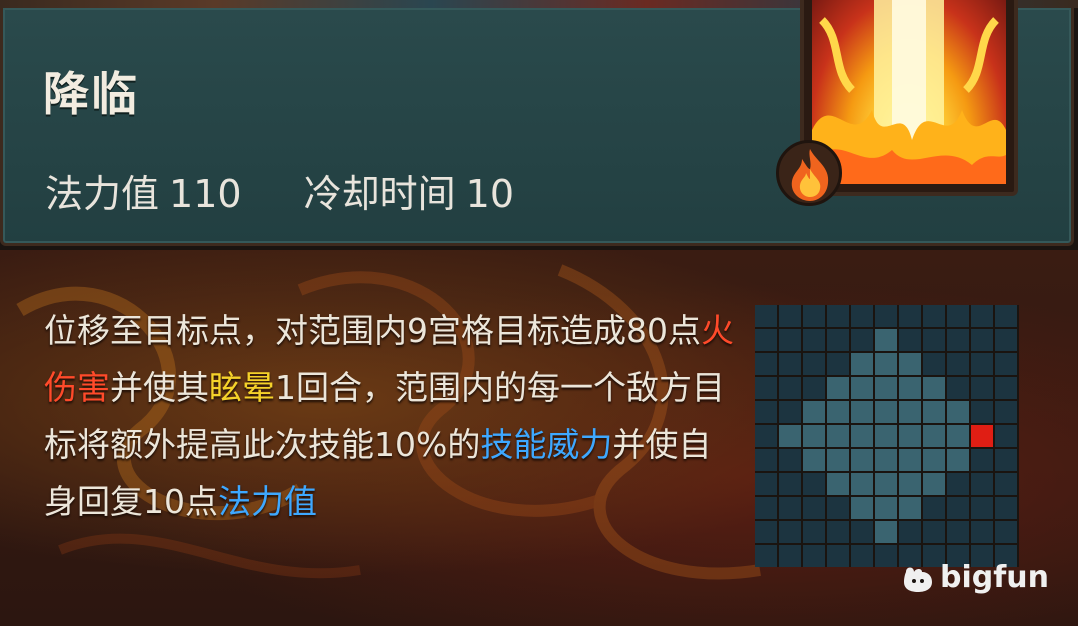 The width and height of the screenshot is (1078, 626). I want to click on skill-range-grid, so click(887, 436).